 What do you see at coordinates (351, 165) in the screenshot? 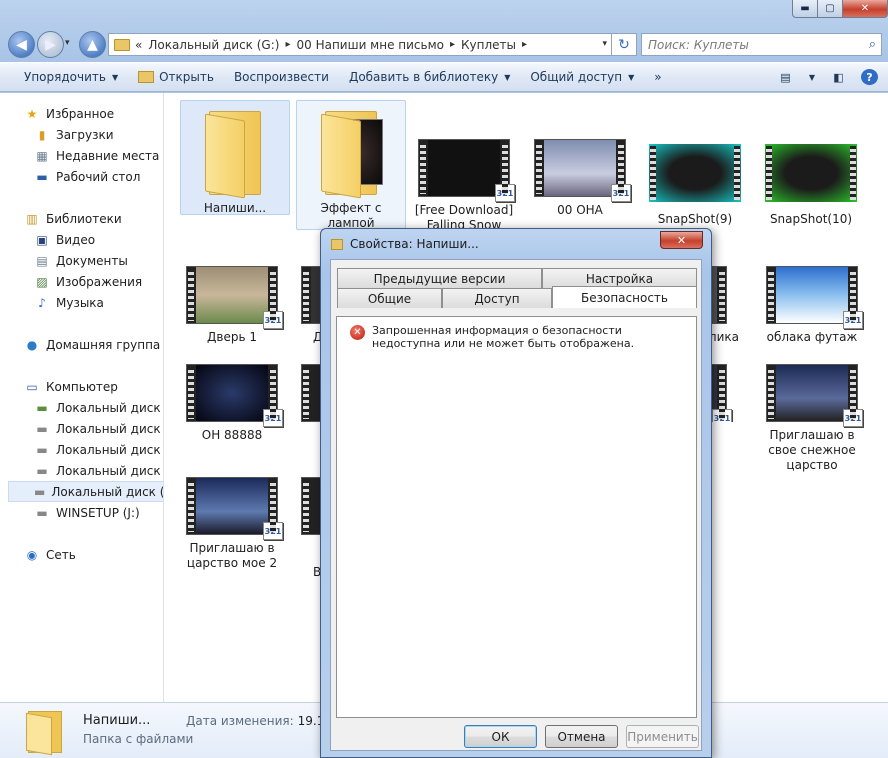
I see `file-item: Эффект с лампой` at bounding box center [351, 165].